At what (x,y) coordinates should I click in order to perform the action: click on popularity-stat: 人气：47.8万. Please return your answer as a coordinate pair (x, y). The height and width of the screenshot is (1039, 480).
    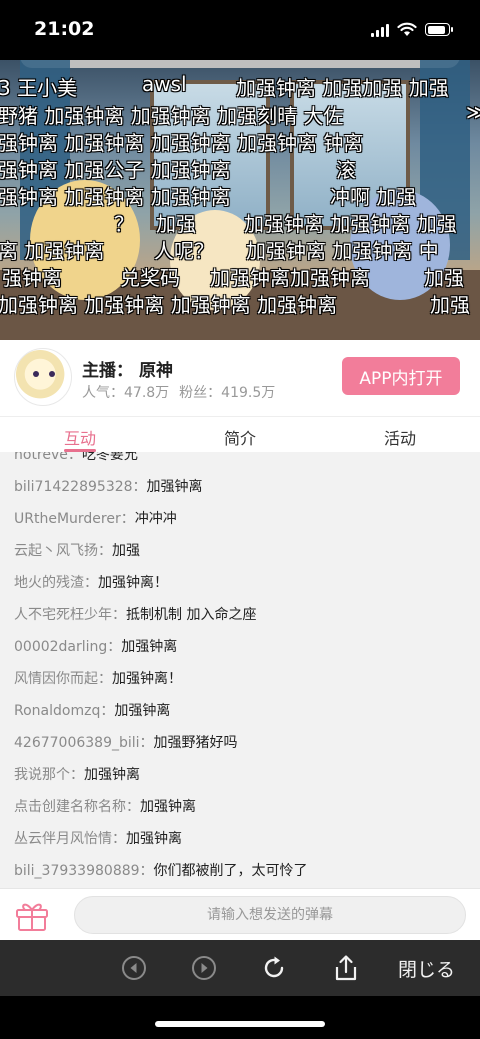
    Looking at the image, I should click on (125, 392).